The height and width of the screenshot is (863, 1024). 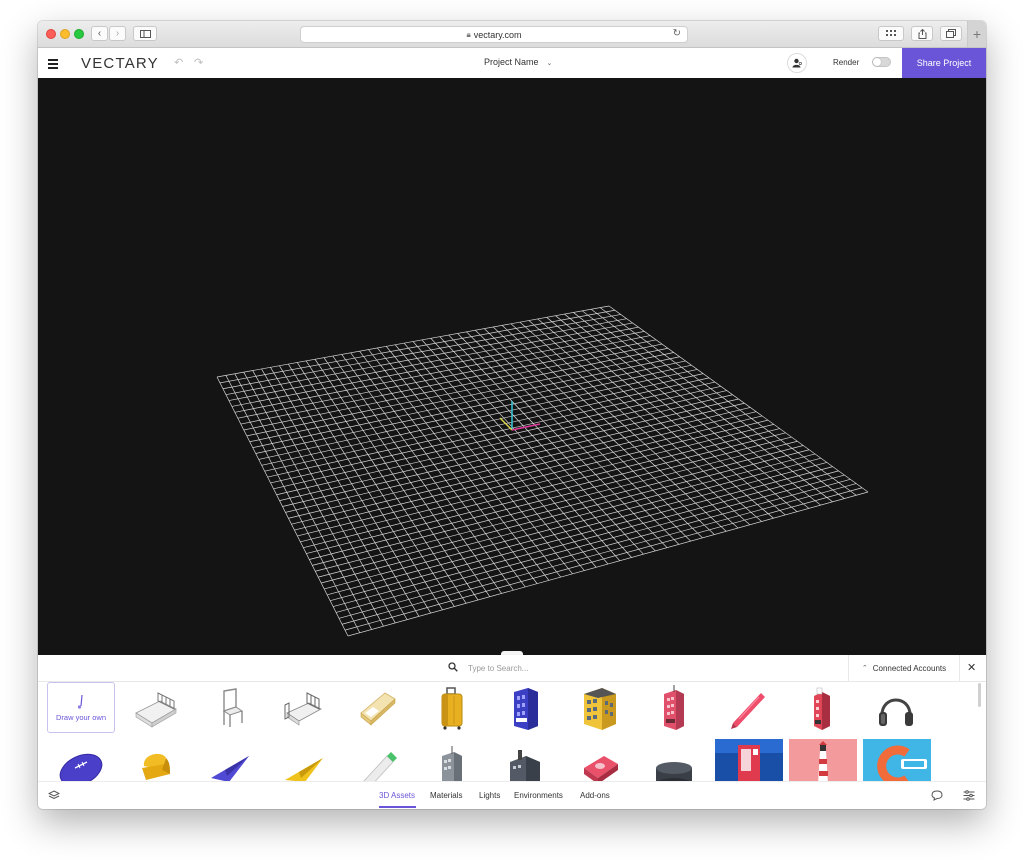 What do you see at coordinates (233, 707) in the screenshot?
I see `chair-icon` at bounding box center [233, 707].